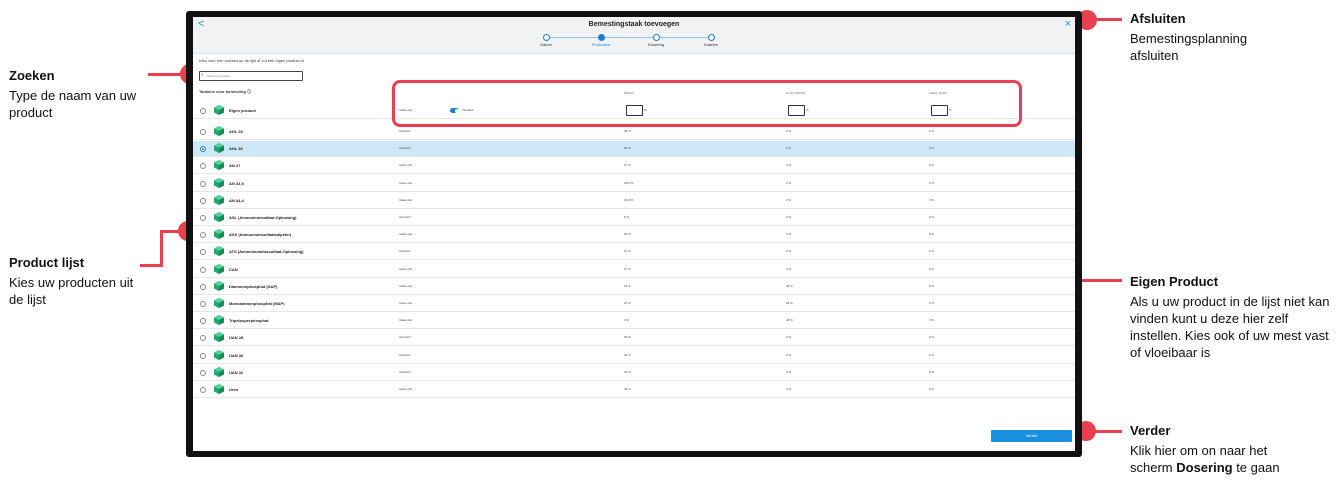 This screenshot has height=499, width=1344. What do you see at coordinates (634, 373) in the screenshot?
I see `product-row: UAN 32 Vloeistof 32 % 0 % 0 %` at bounding box center [634, 373].